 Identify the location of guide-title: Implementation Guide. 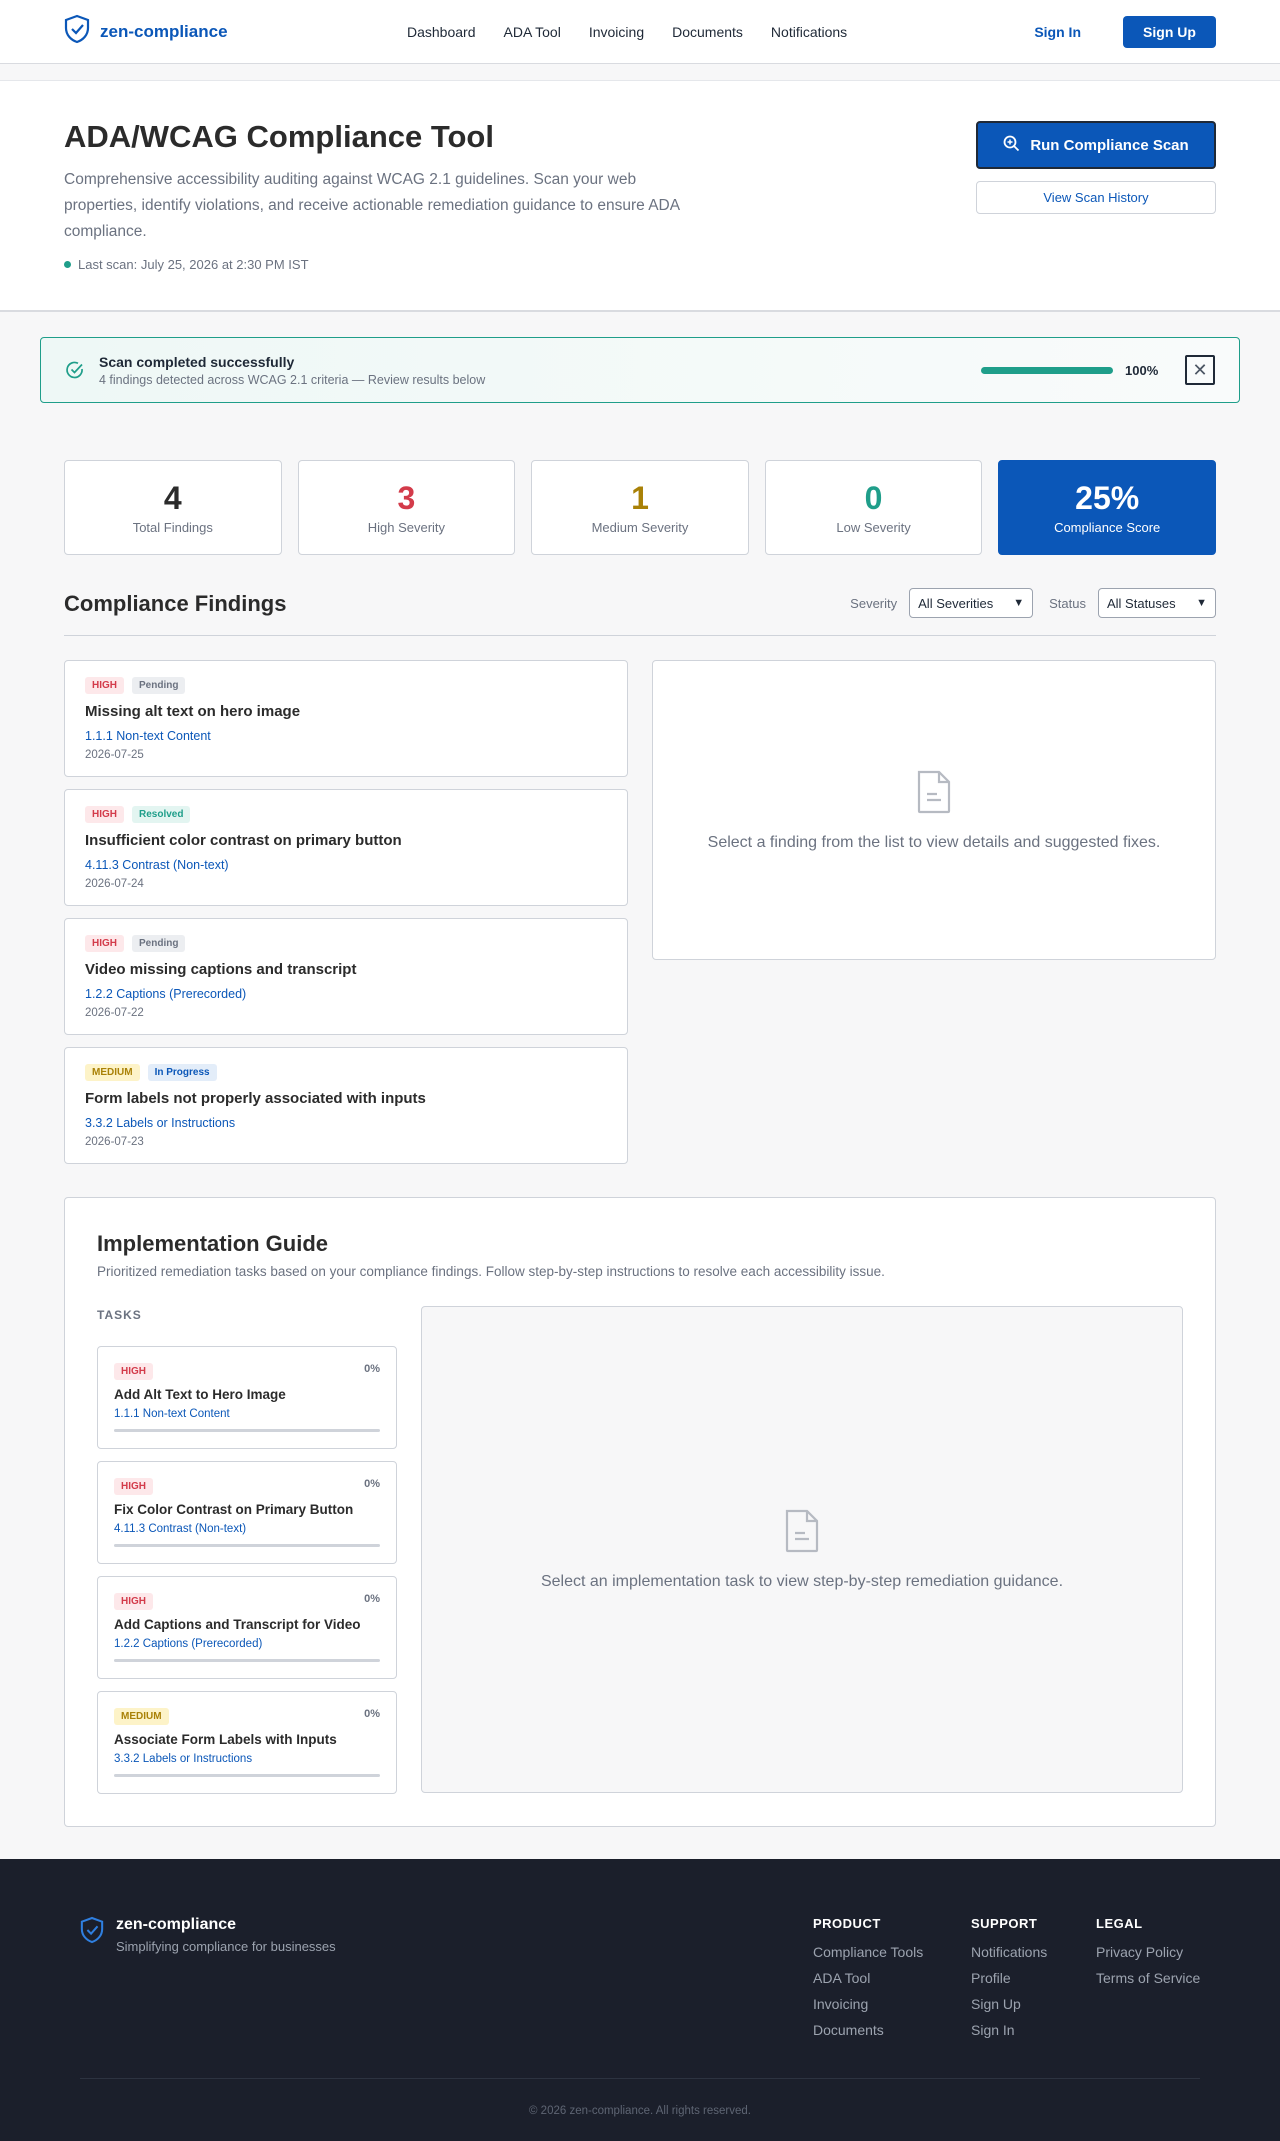
(213, 1243).